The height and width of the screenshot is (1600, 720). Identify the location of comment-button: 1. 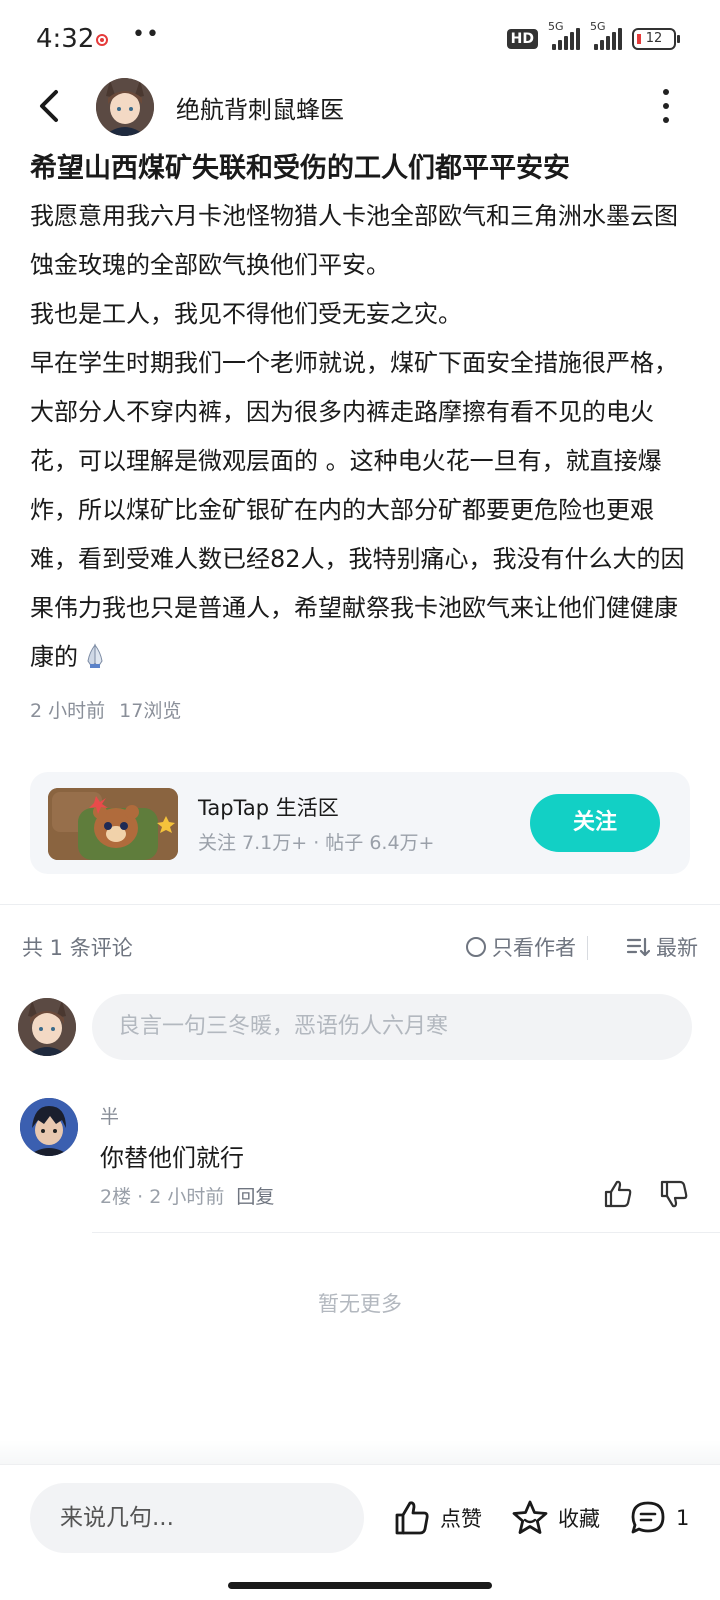
(658, 1518).